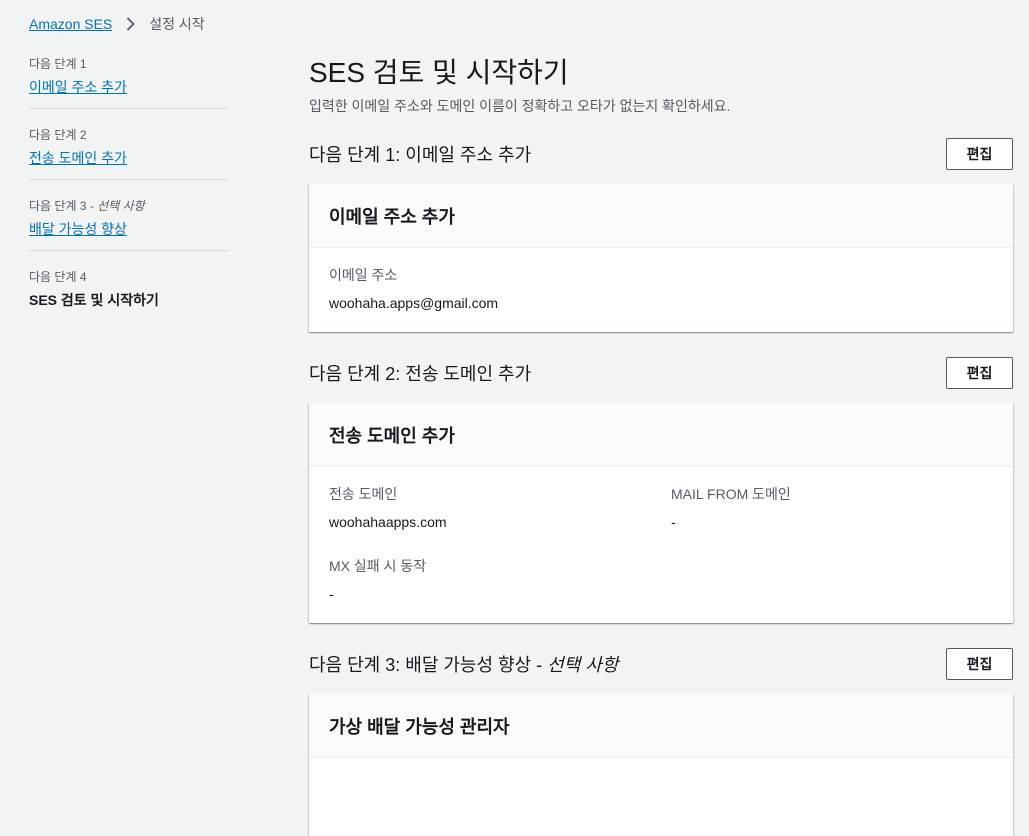 The width and height of the screenshot is (1029, 836). What do you see at coordinates (177, 24) in the screenshot?
I see `breadcrumb-current: 설정 시작` at bounding box center [177, 24].